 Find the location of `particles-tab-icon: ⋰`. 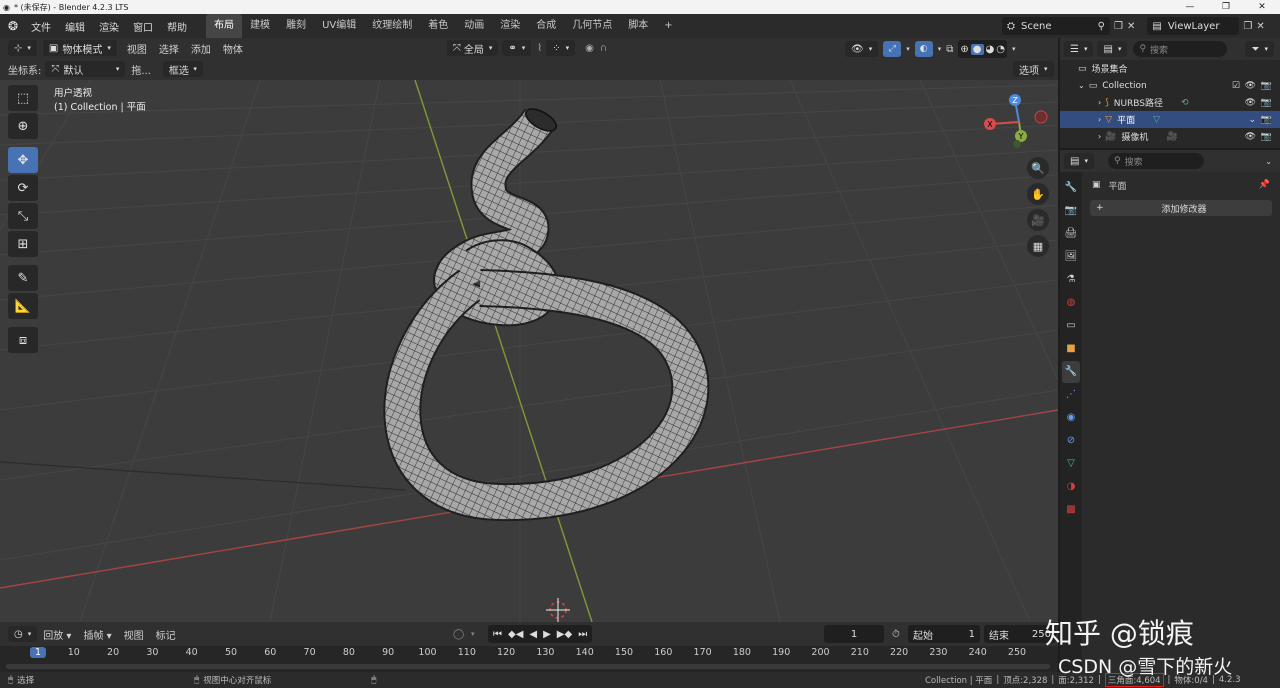

particles-tab-icon: ⋰ is located at coordinates (1071, 395).